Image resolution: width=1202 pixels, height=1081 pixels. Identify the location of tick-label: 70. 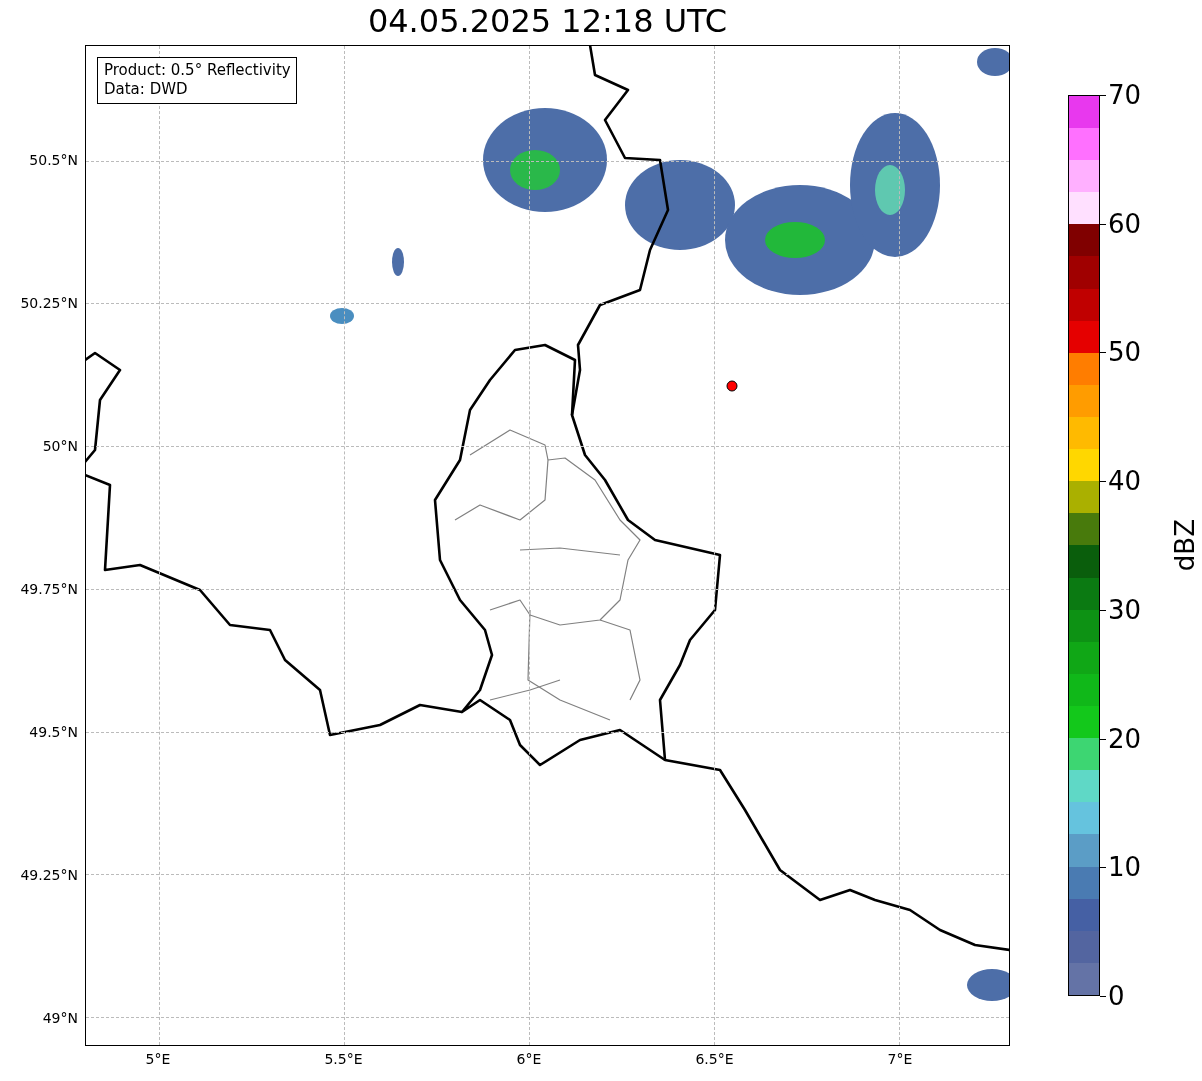
(1125, 95).